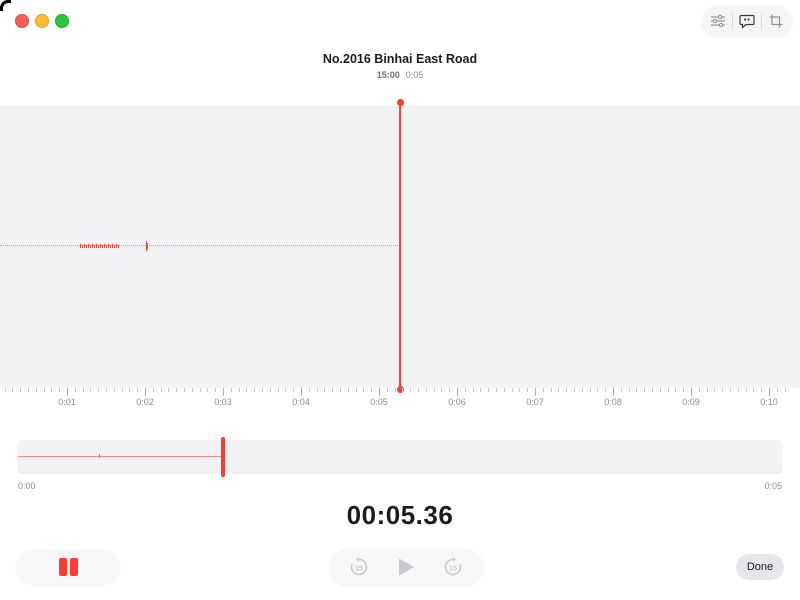 The width and height of the screenshot is (800, 600). I want to click on skip-back-15-button: 15, so click(359, 567).